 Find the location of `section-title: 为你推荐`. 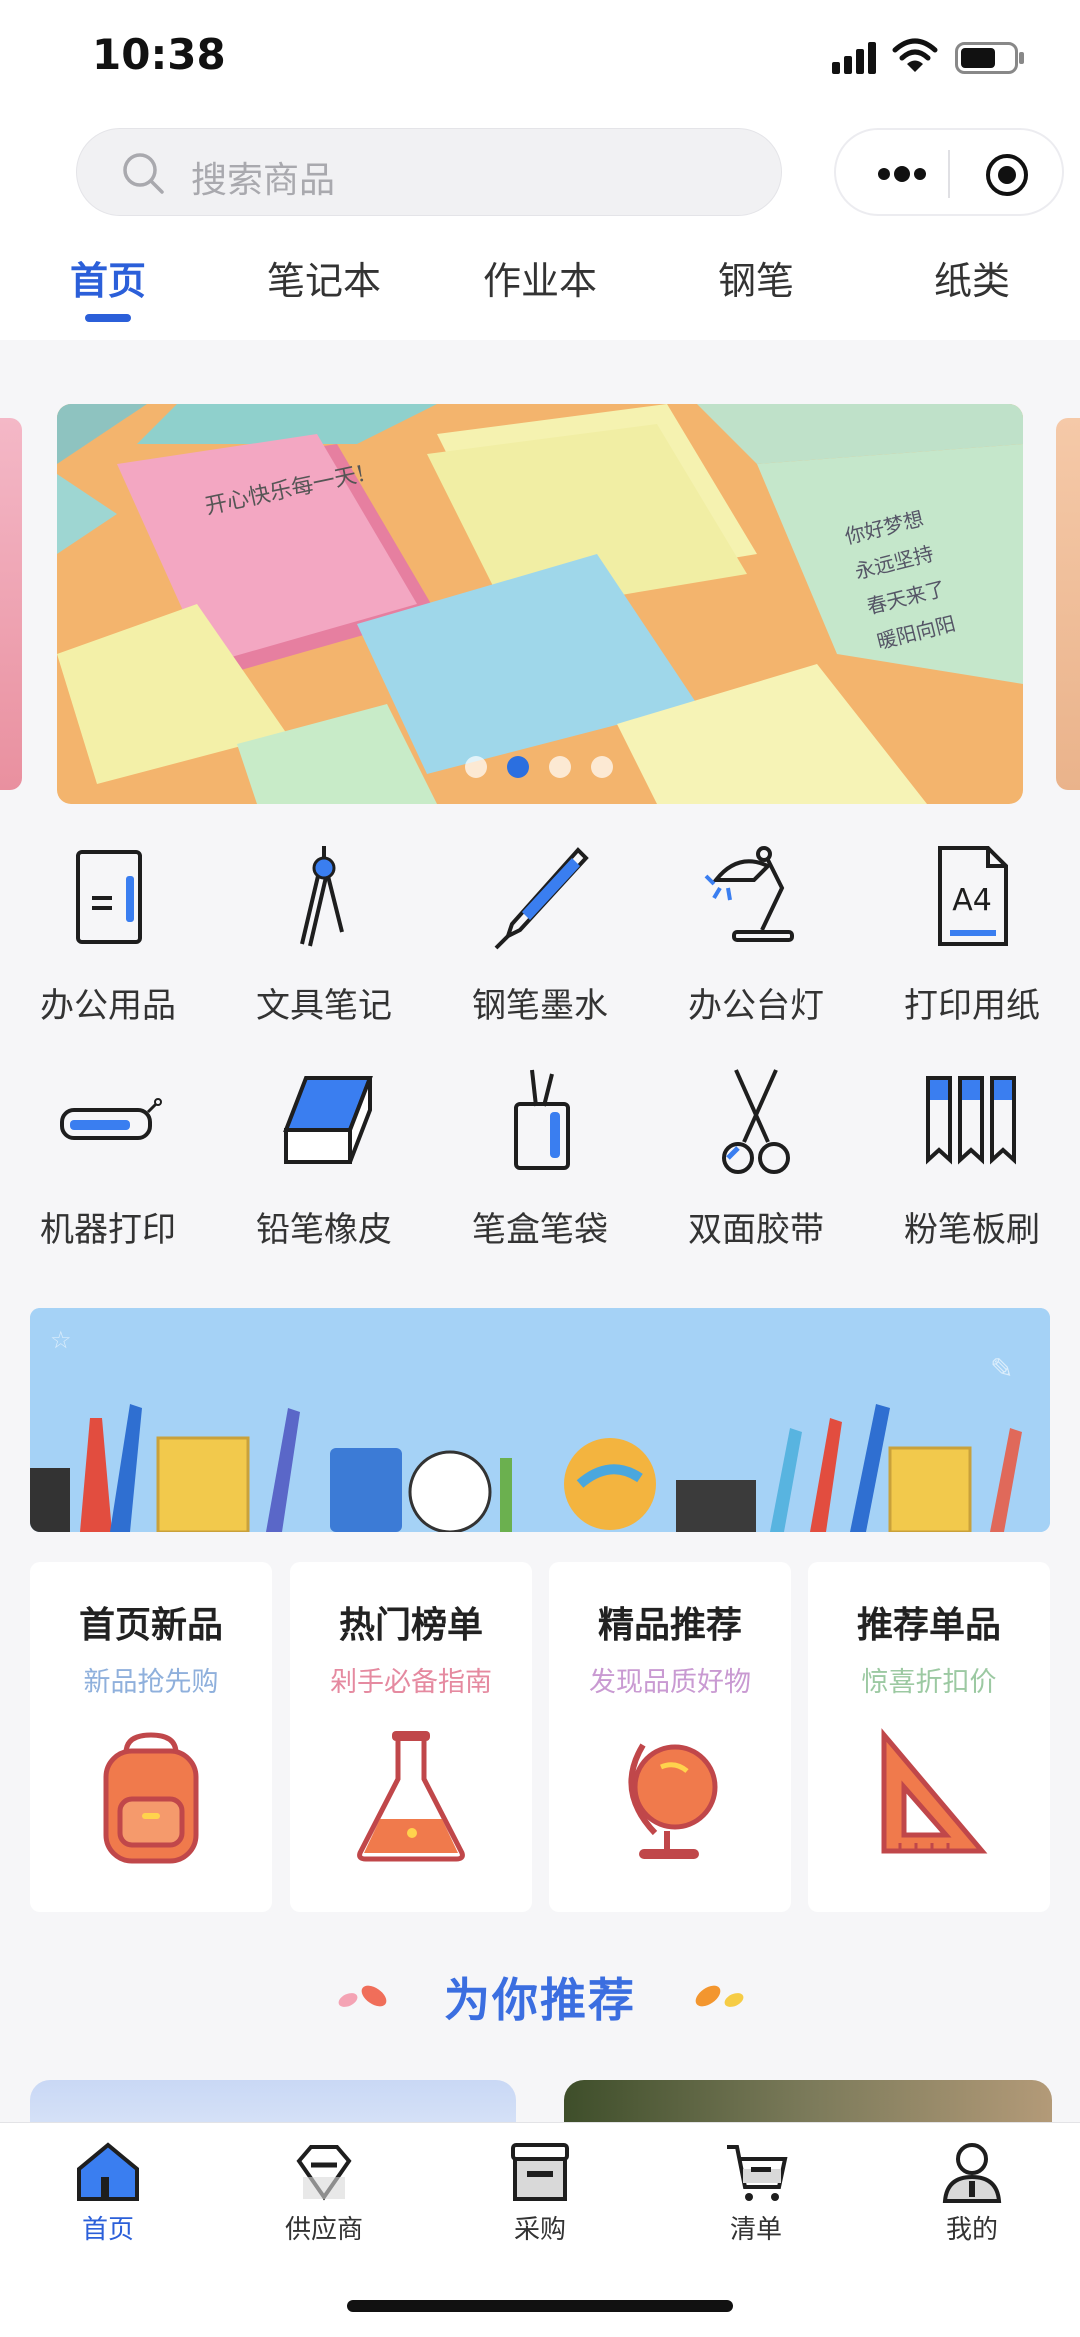

section-title: 为你推荐 is located at coordinates (540, 2000).